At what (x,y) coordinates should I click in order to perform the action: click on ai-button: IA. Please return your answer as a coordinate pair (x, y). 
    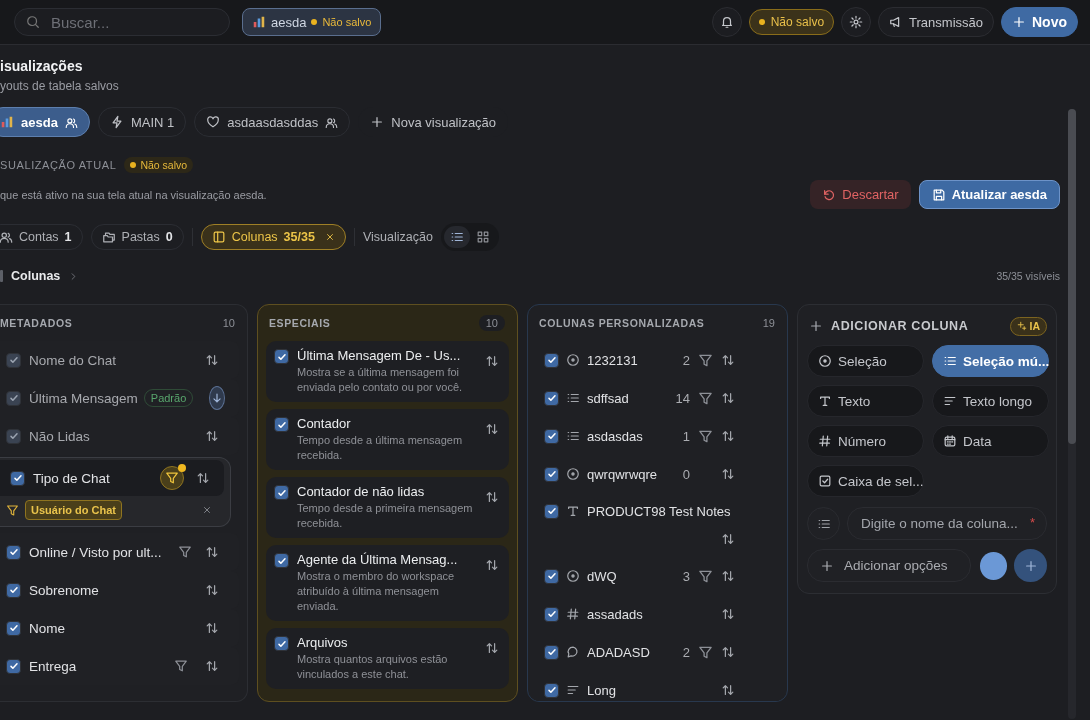
    Looking at the image, I should click on (1028, 326).